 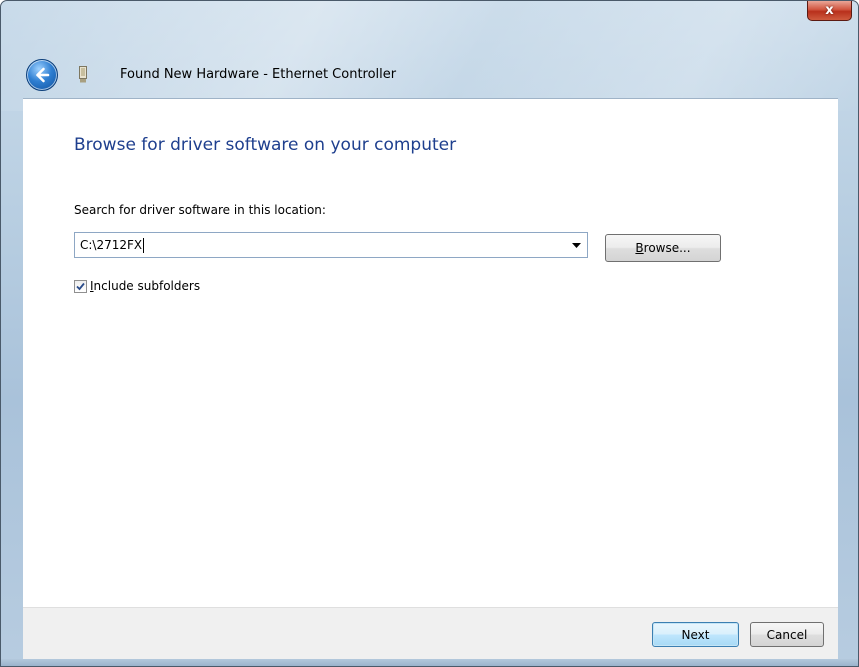 What do you see at coordinates (111, 245) in the screenshot?
I see `location-input-value: C:\2712FX` at bounding box center [111, 245].